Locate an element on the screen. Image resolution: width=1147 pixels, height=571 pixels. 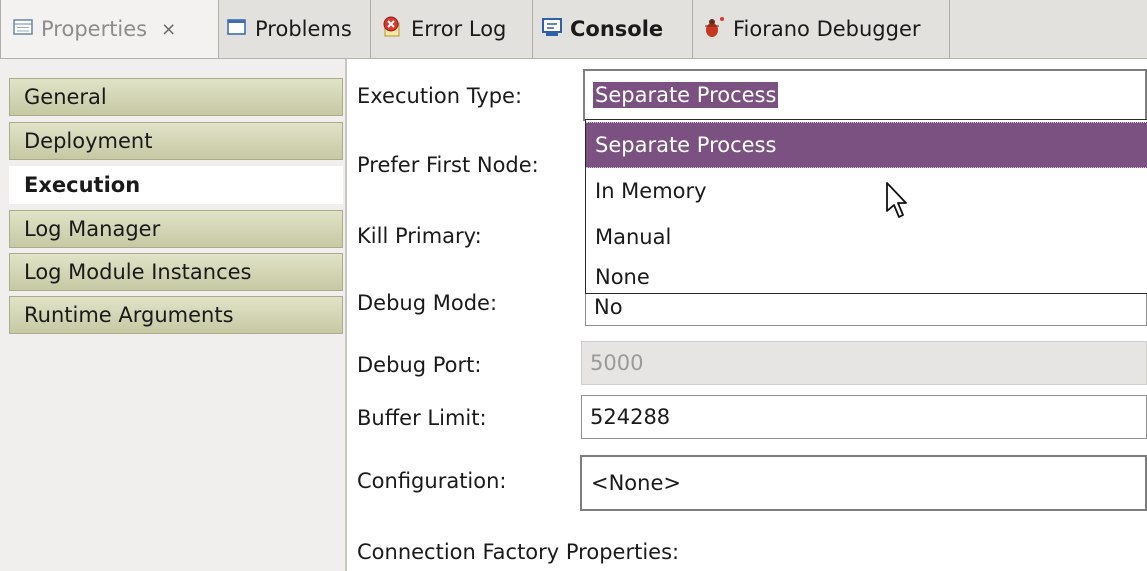
nav-item-general: General is located at coordinates (176, 97).